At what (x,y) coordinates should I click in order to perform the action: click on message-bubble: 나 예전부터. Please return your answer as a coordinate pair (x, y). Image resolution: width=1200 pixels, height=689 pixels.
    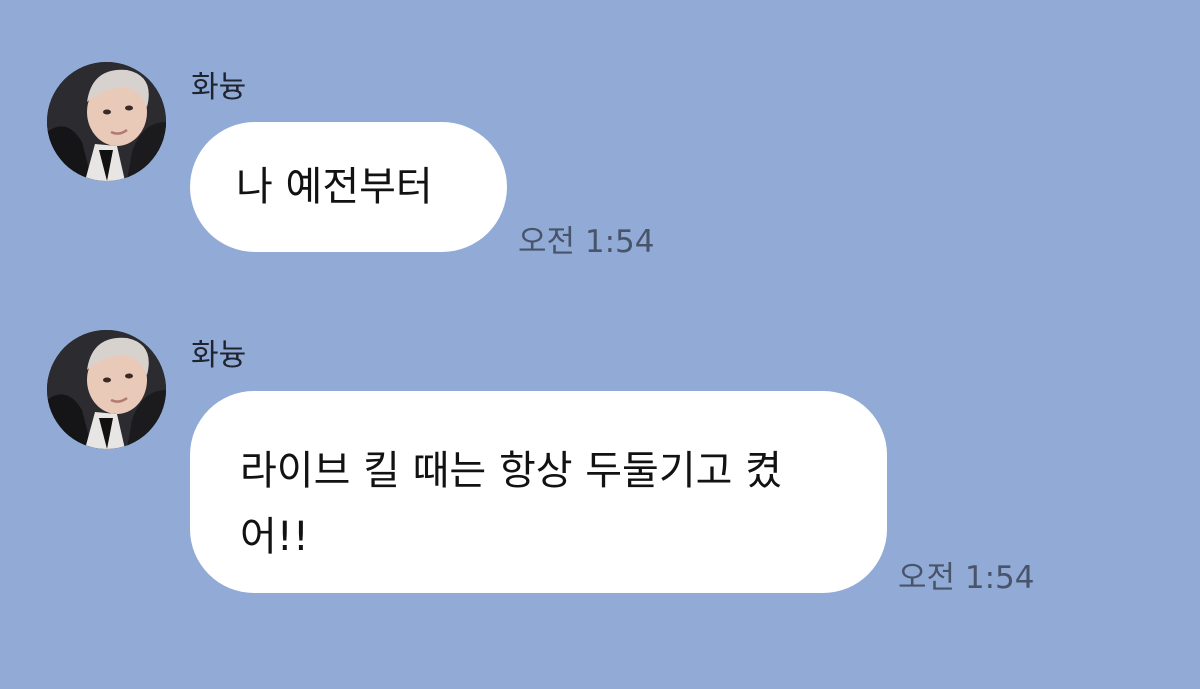
    Looking at the image, I should click on (348, 187).